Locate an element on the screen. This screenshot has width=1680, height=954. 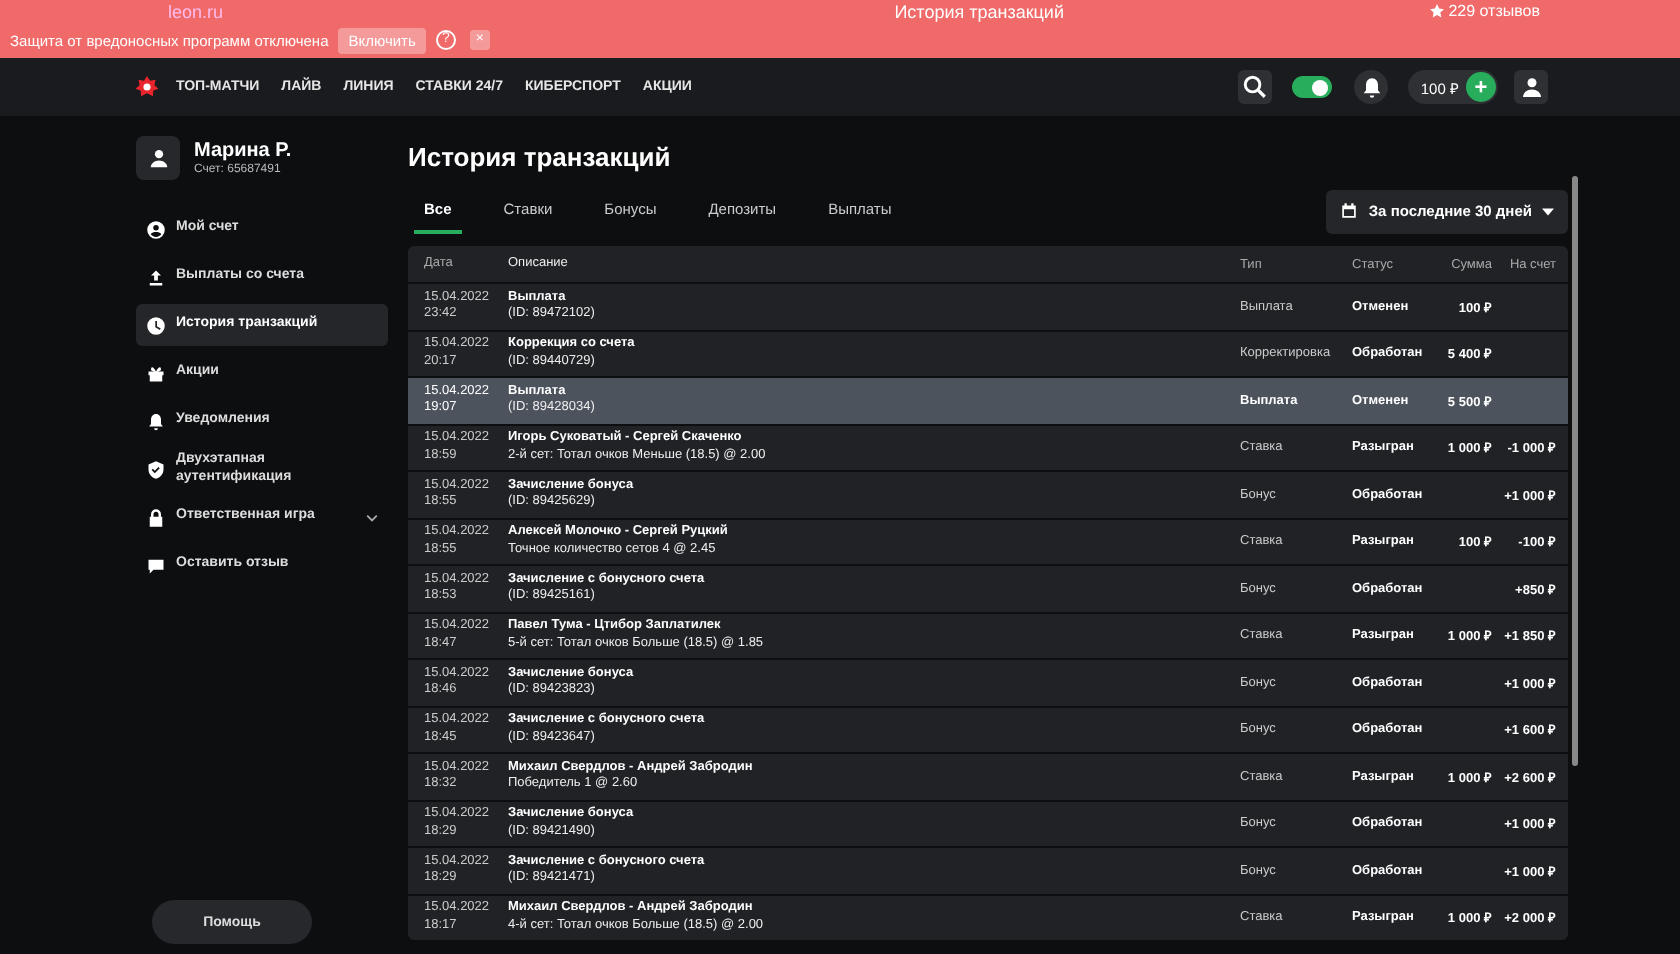
page-title: История транзакций is located at coordinates (540, 157).